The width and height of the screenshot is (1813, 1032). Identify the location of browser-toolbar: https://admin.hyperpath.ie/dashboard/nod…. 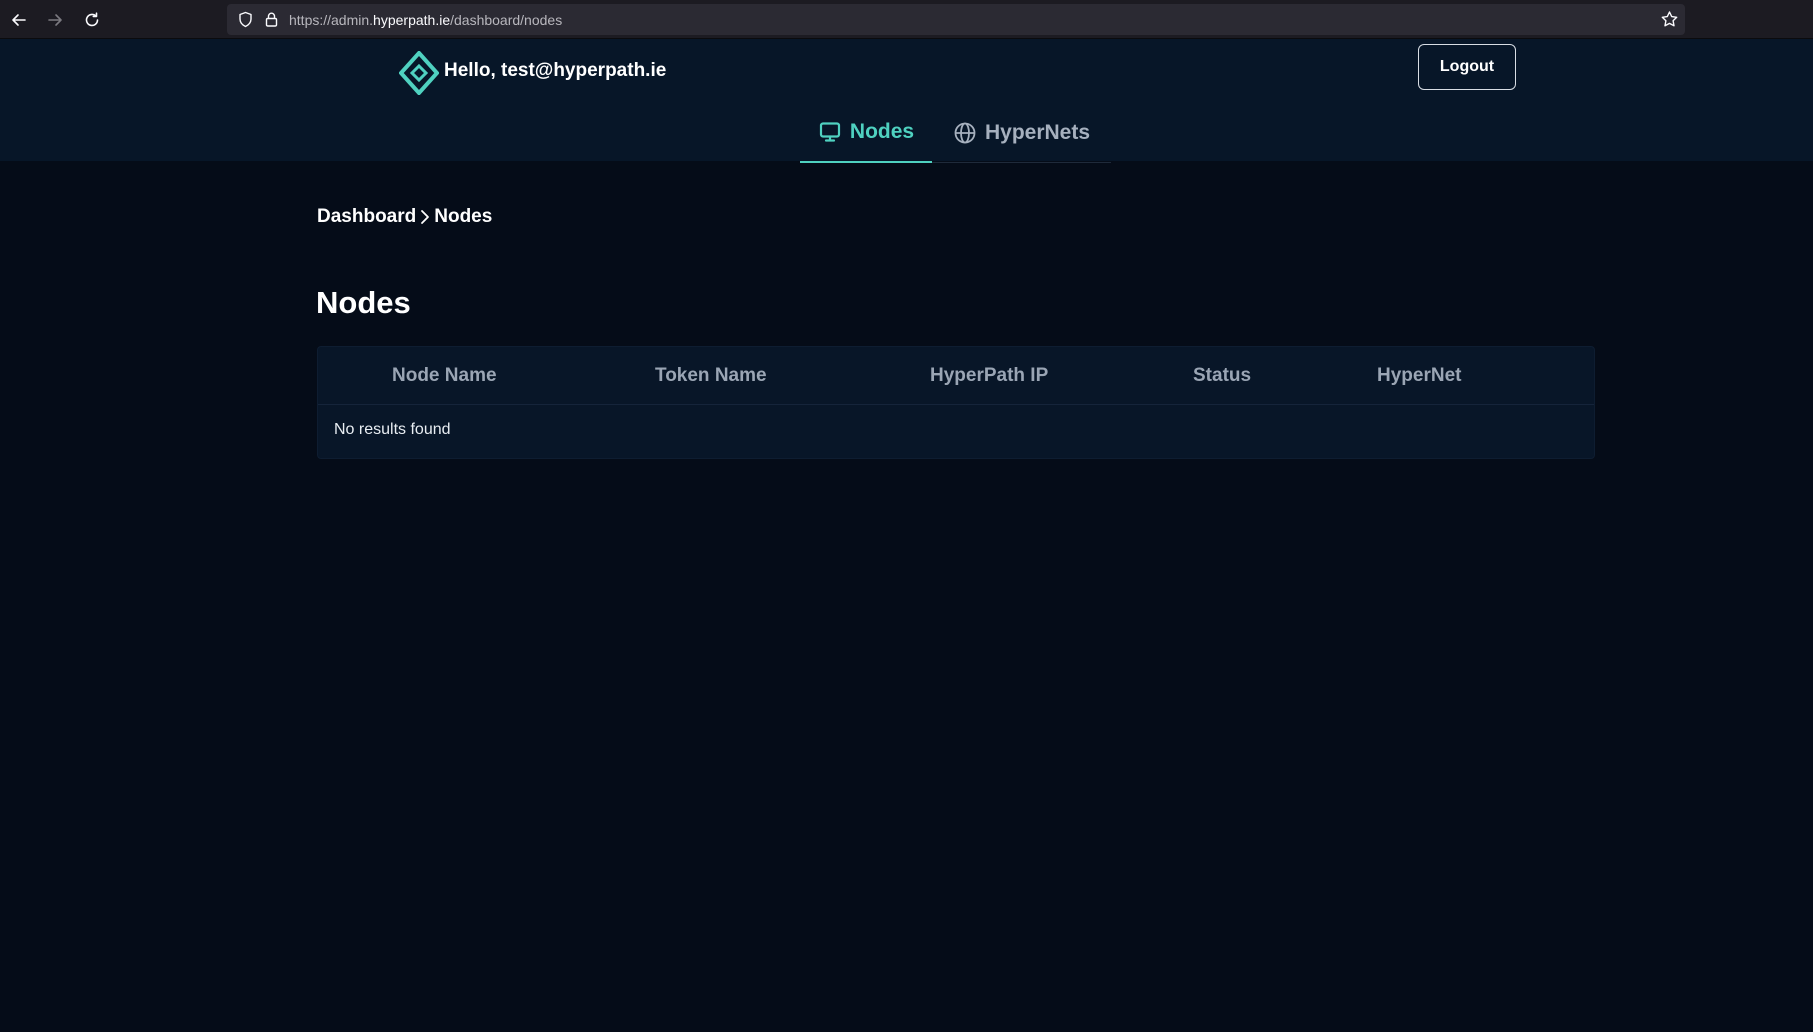
(906, 19).